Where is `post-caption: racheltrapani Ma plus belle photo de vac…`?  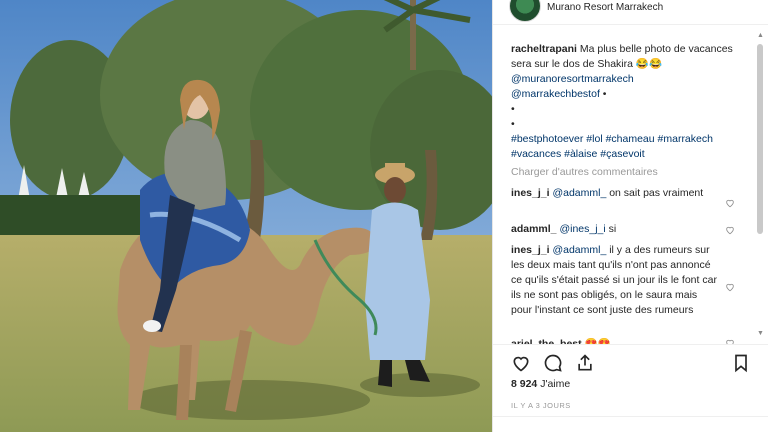
post-caption: racheltrapani Ma plus belle photo de vac… is located at coordinates (627, 102).